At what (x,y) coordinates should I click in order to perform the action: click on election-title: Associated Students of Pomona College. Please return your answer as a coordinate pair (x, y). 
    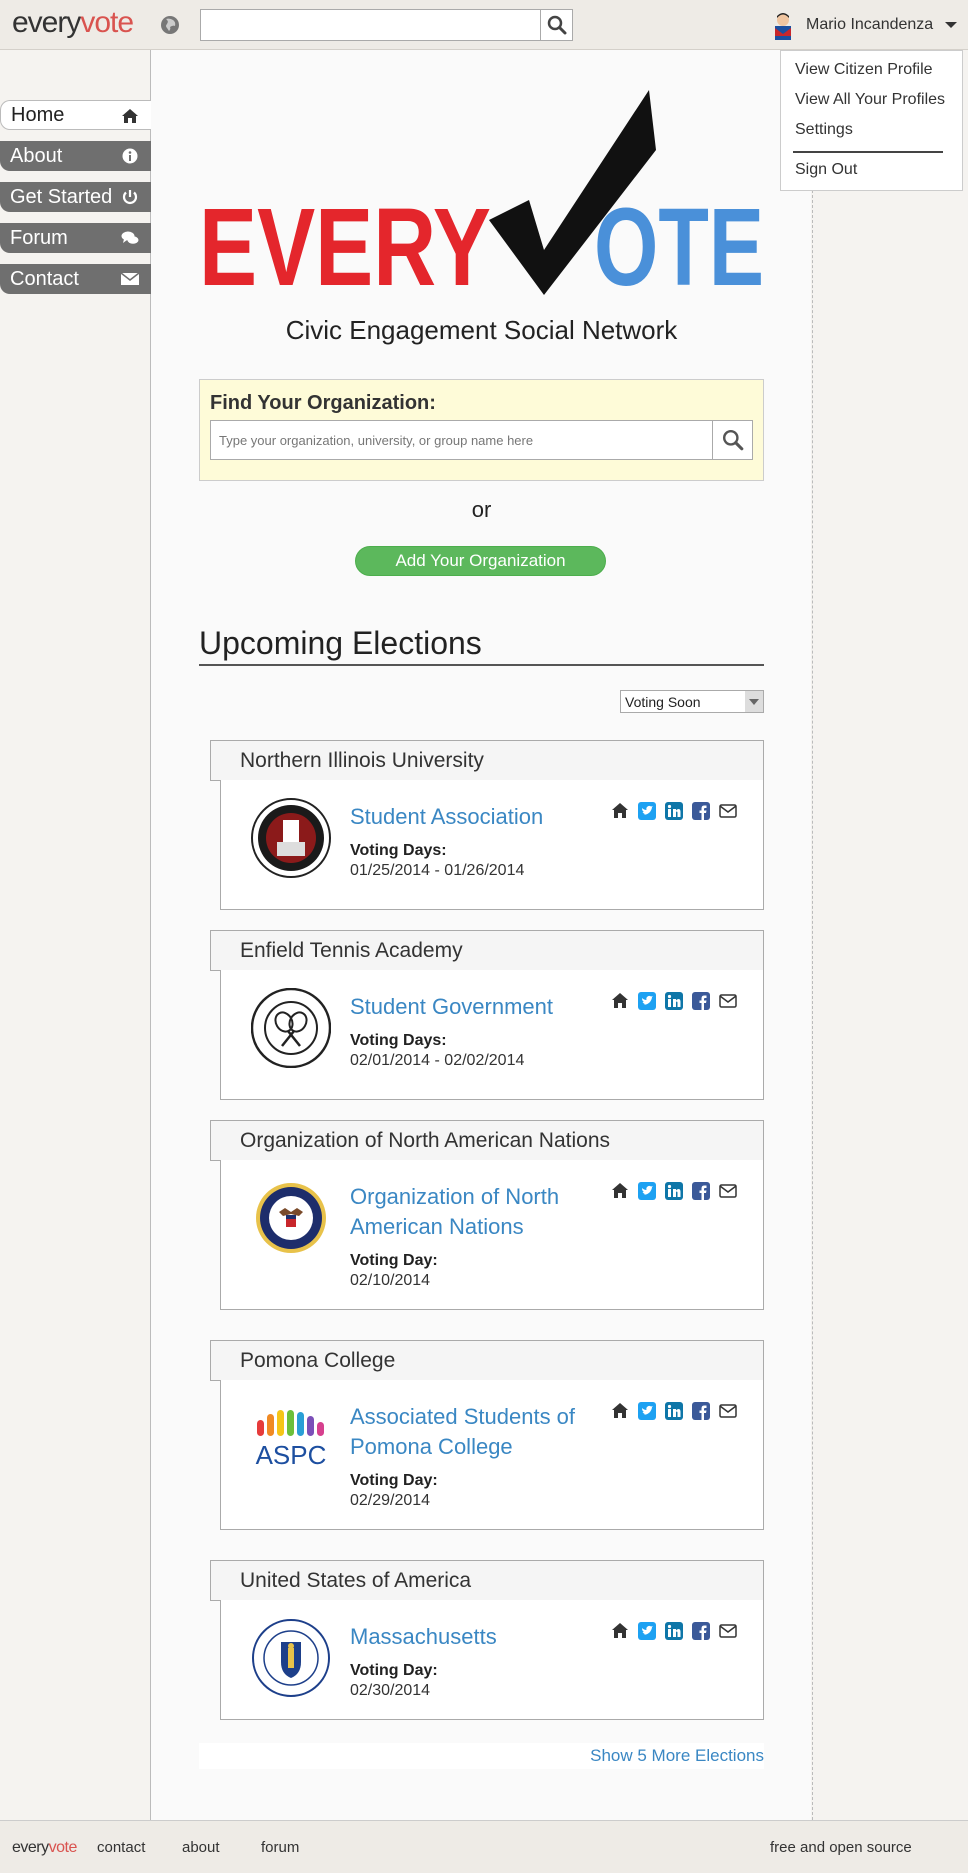
    Looking at the image, I should click on (480, 1432).